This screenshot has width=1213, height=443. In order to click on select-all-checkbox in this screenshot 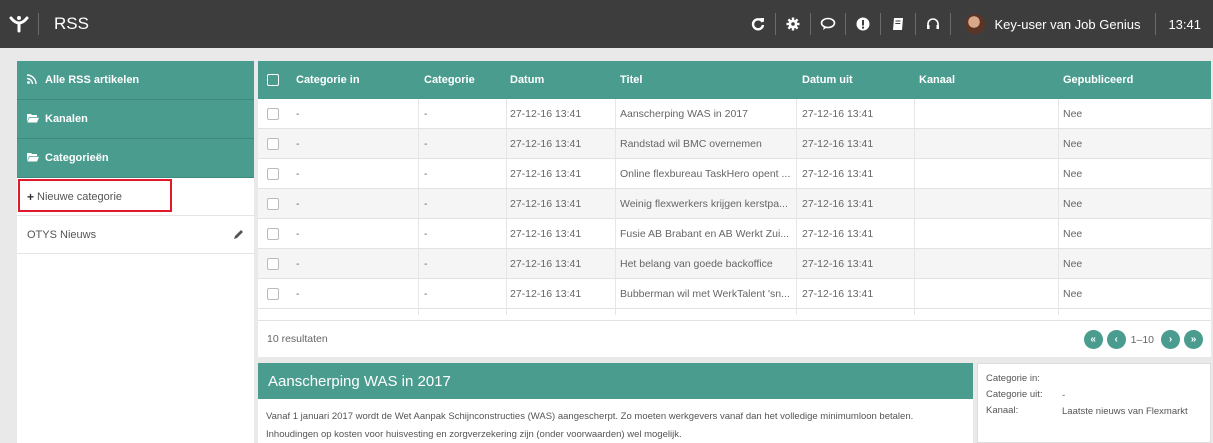, I will do `click(273, 80)`.